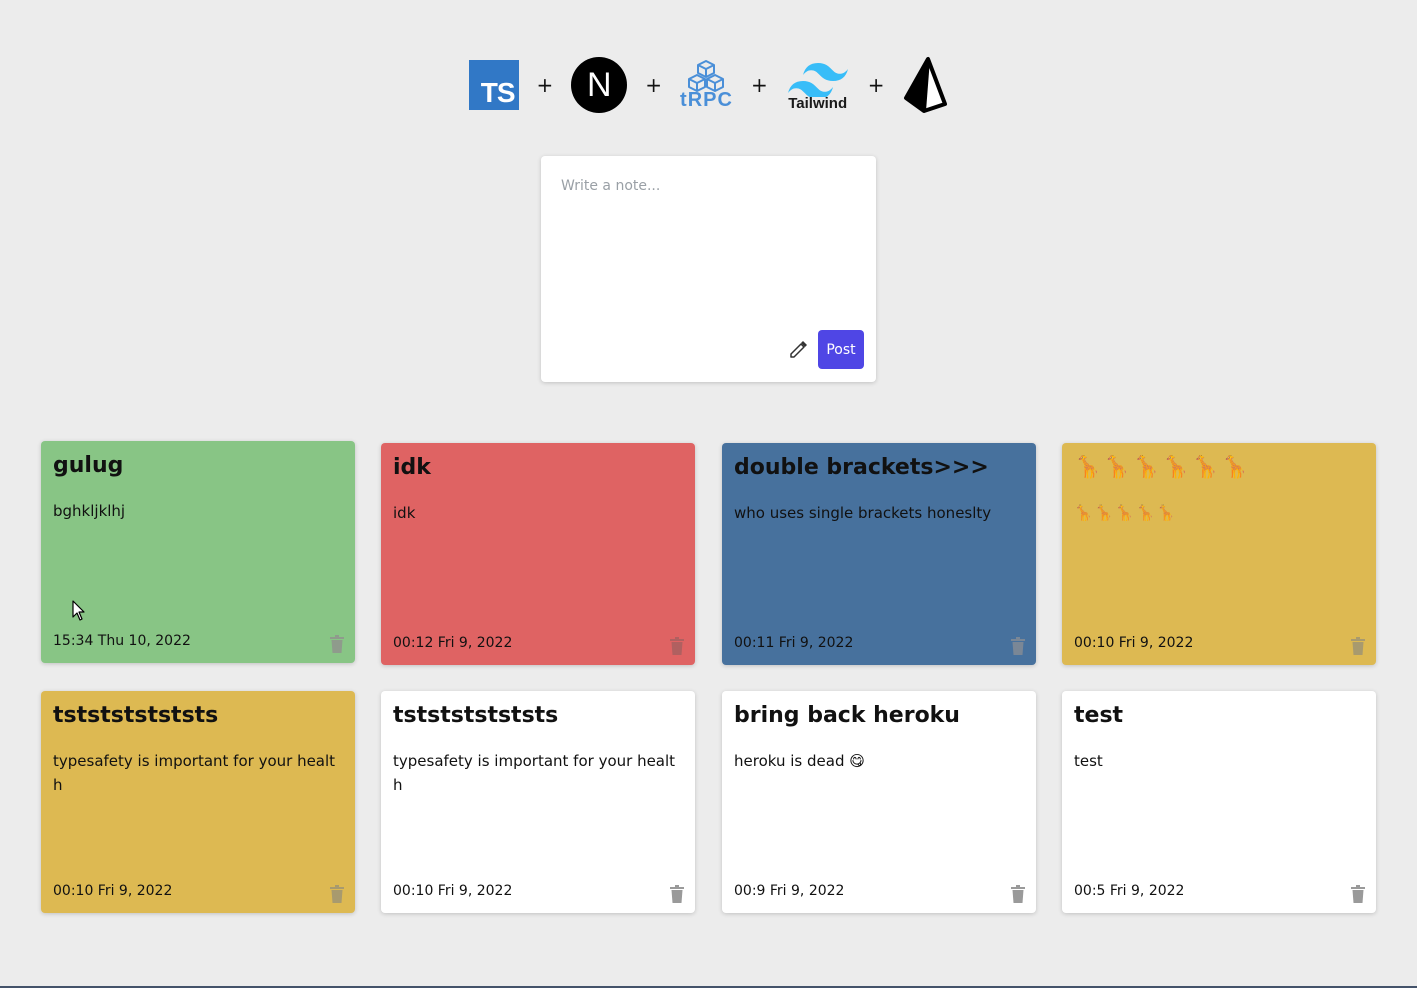  I want to click on note-body: test, so click(1088, 761).